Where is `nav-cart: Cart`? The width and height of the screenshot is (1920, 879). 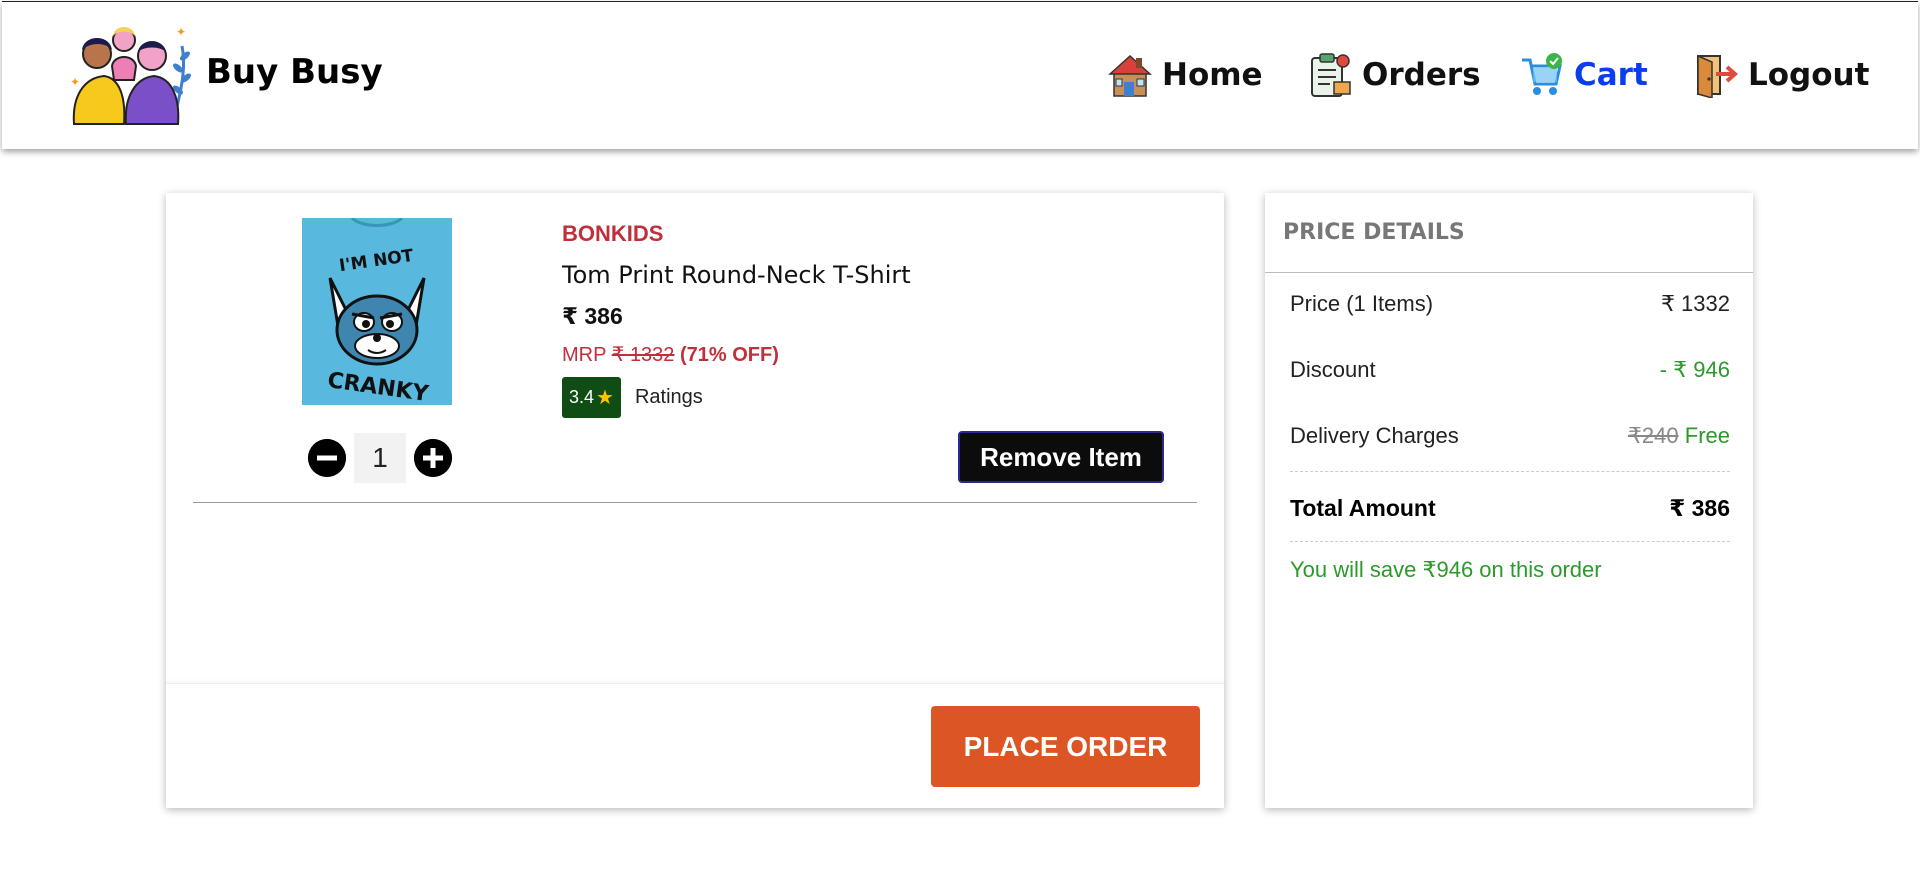
nav-cart: Cart is located at coordinates (1584, 75).